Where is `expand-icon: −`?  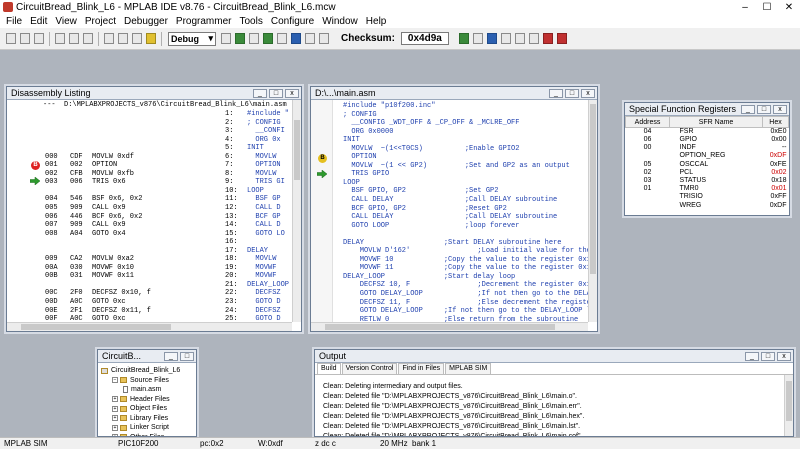 expand-icon: − is located at coordinates (115, 380).